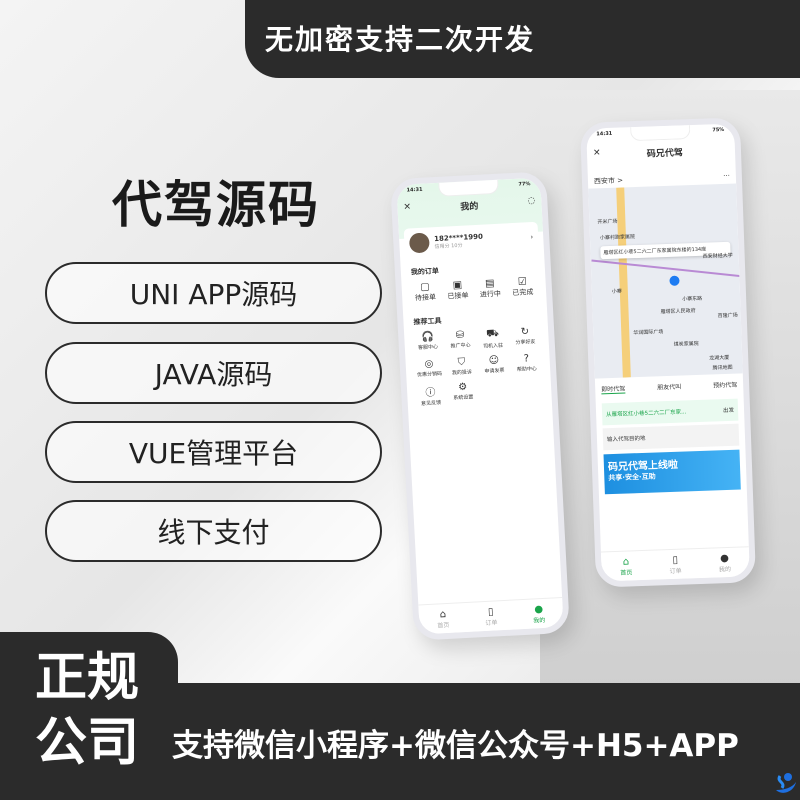 Image resolution: width=800 pixels, height=800 pixels. Describe the element at coordinates (419, 243) in the screenshot. I see `avatar` at that location.